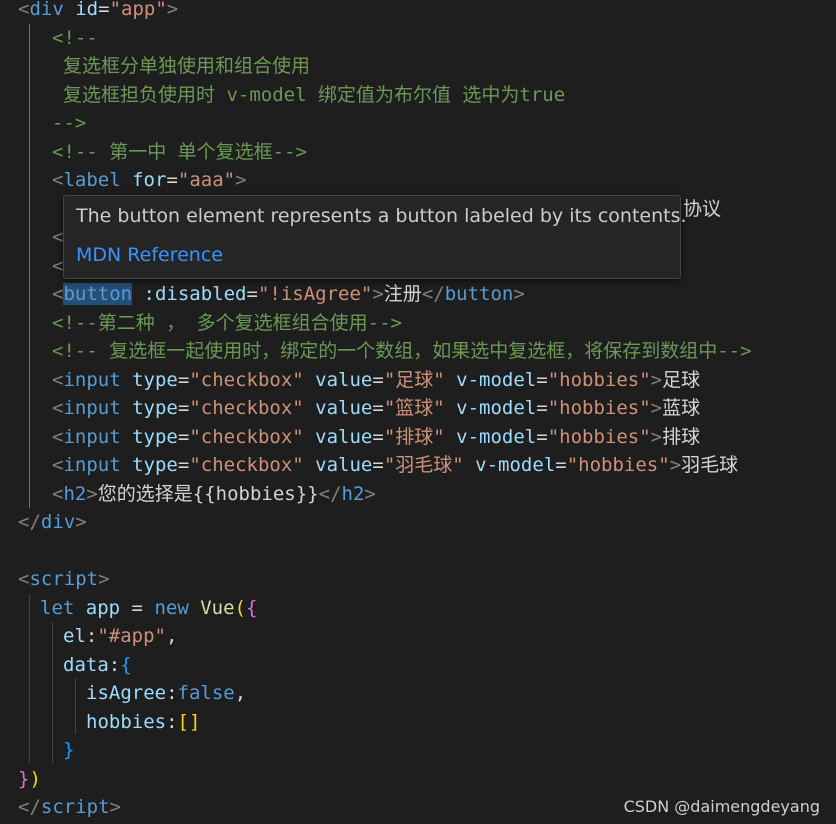 The image size is (836, 824). I want to click on code-line: </div>, so click(52, 522).